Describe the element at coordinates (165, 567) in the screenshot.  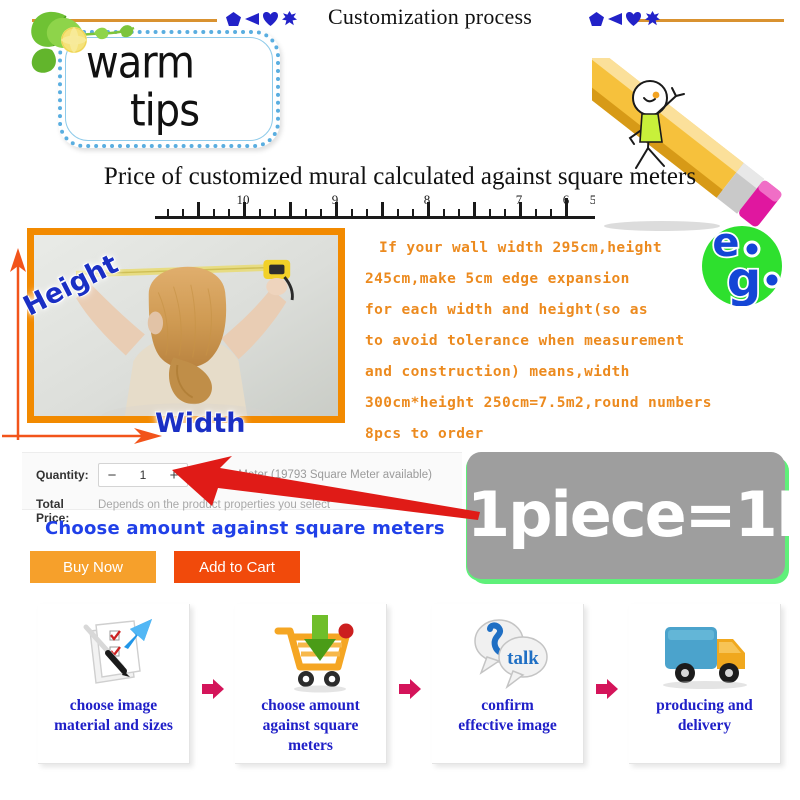
I see `action-buttons: Buy Now Add to Cart` at that location.